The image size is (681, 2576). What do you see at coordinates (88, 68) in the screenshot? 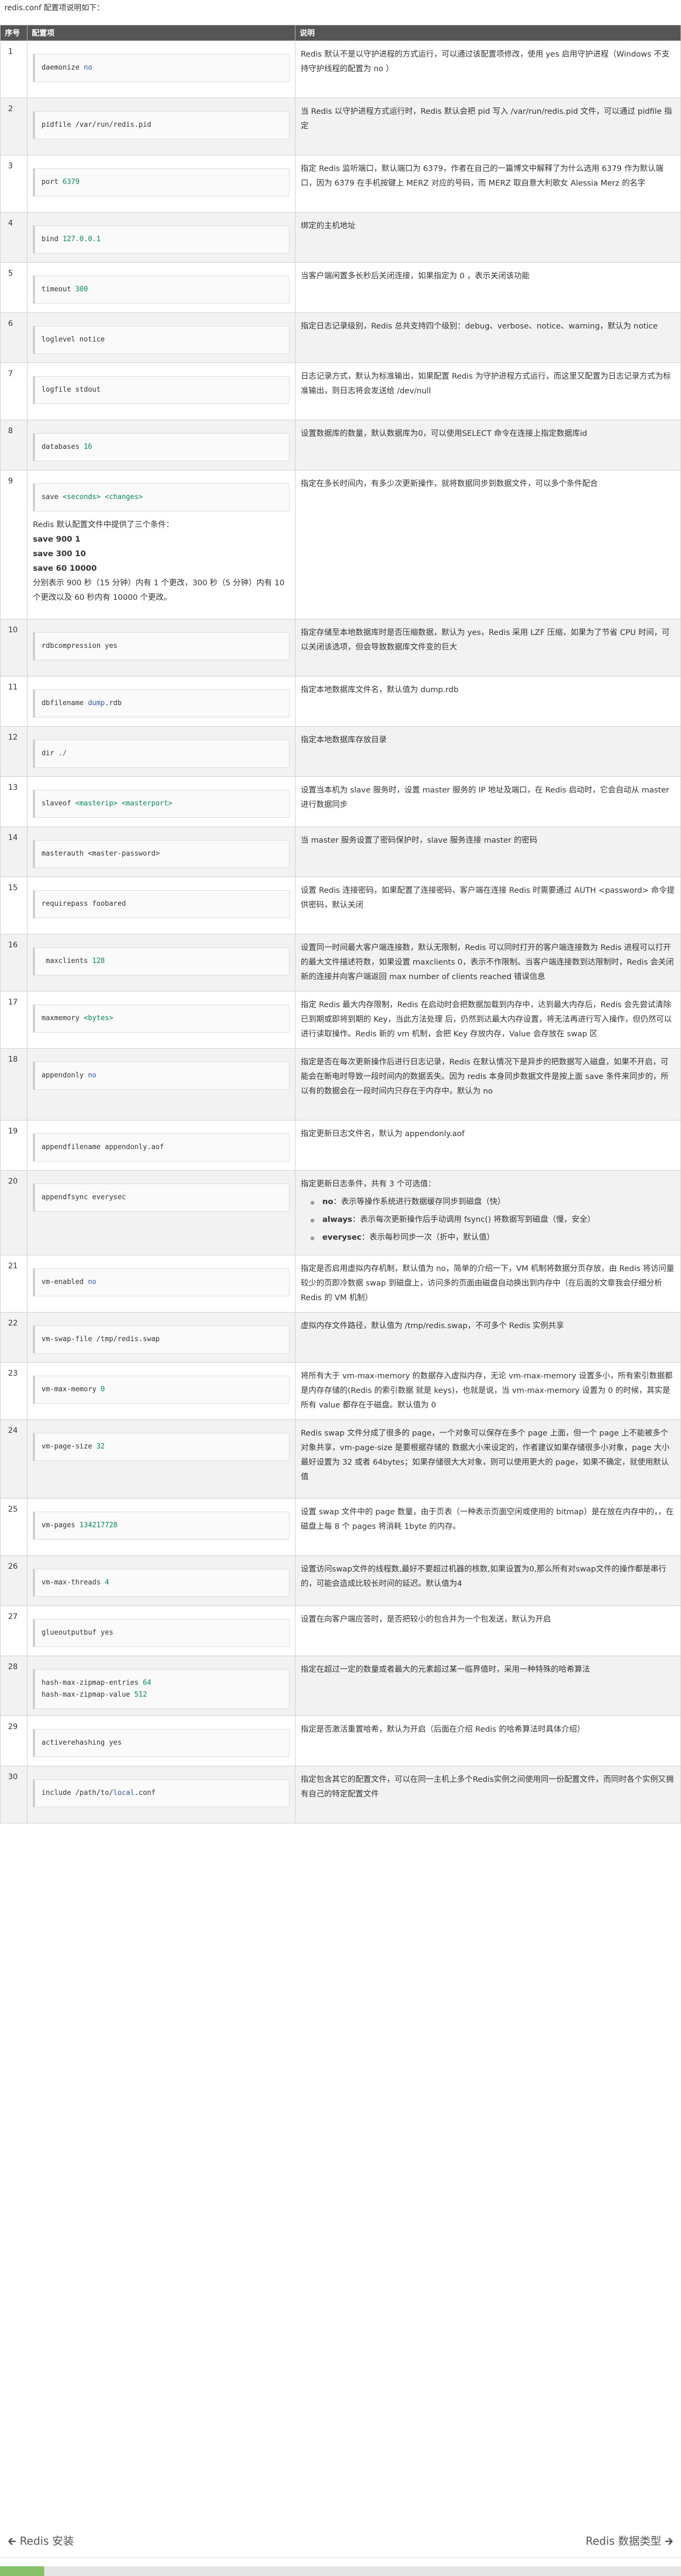
I see `code-token: no` at bounding box center [88, 68].